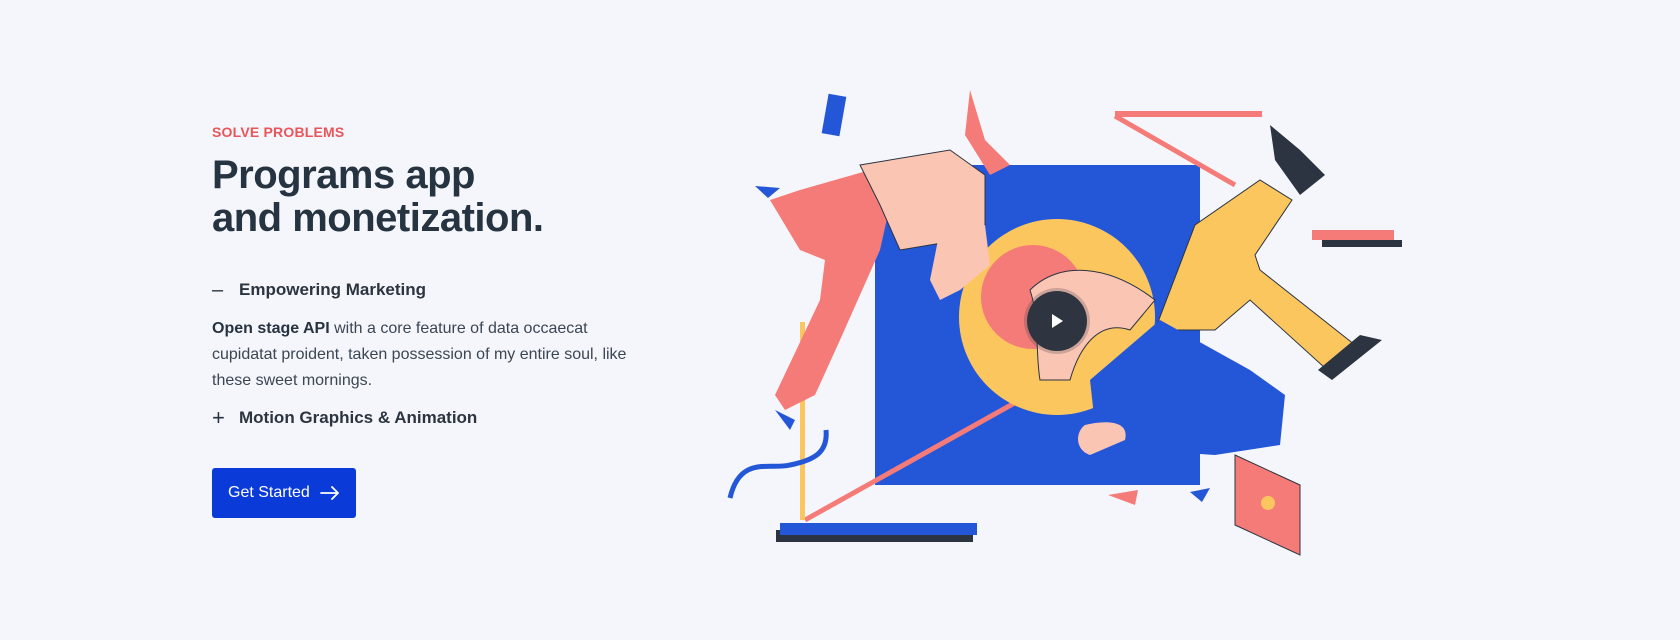  I want to click on dark-bar-shape, so click(1362, 243).